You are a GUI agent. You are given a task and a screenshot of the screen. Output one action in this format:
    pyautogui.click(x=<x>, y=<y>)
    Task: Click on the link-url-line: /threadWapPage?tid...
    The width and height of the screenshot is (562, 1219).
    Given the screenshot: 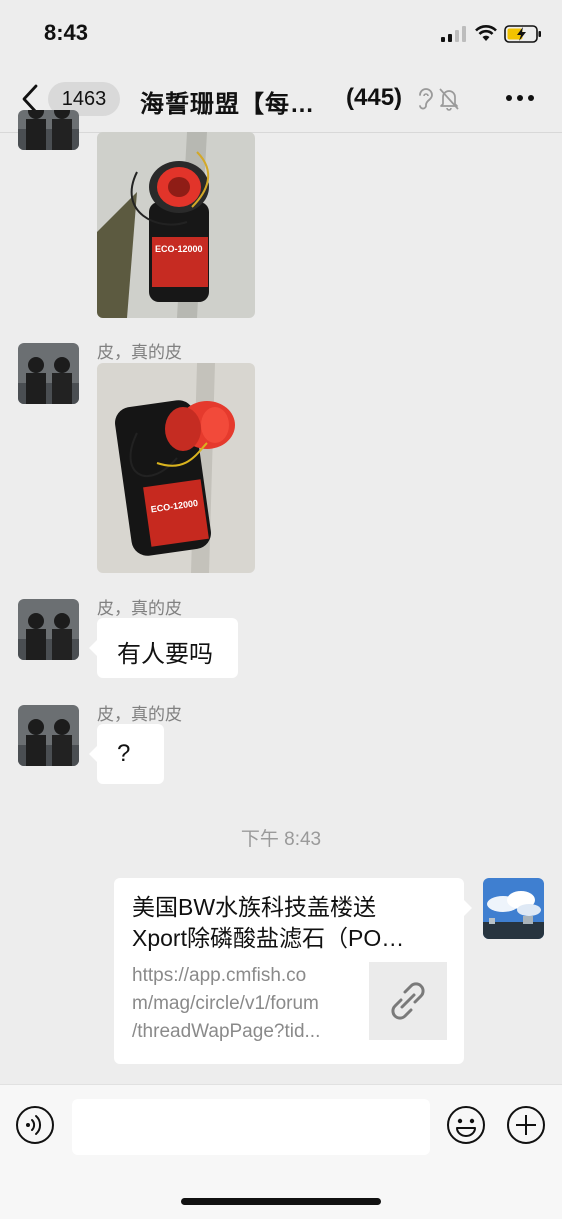 What is the action you would take?
    pyautogui.click(x=226, y=1031)
    